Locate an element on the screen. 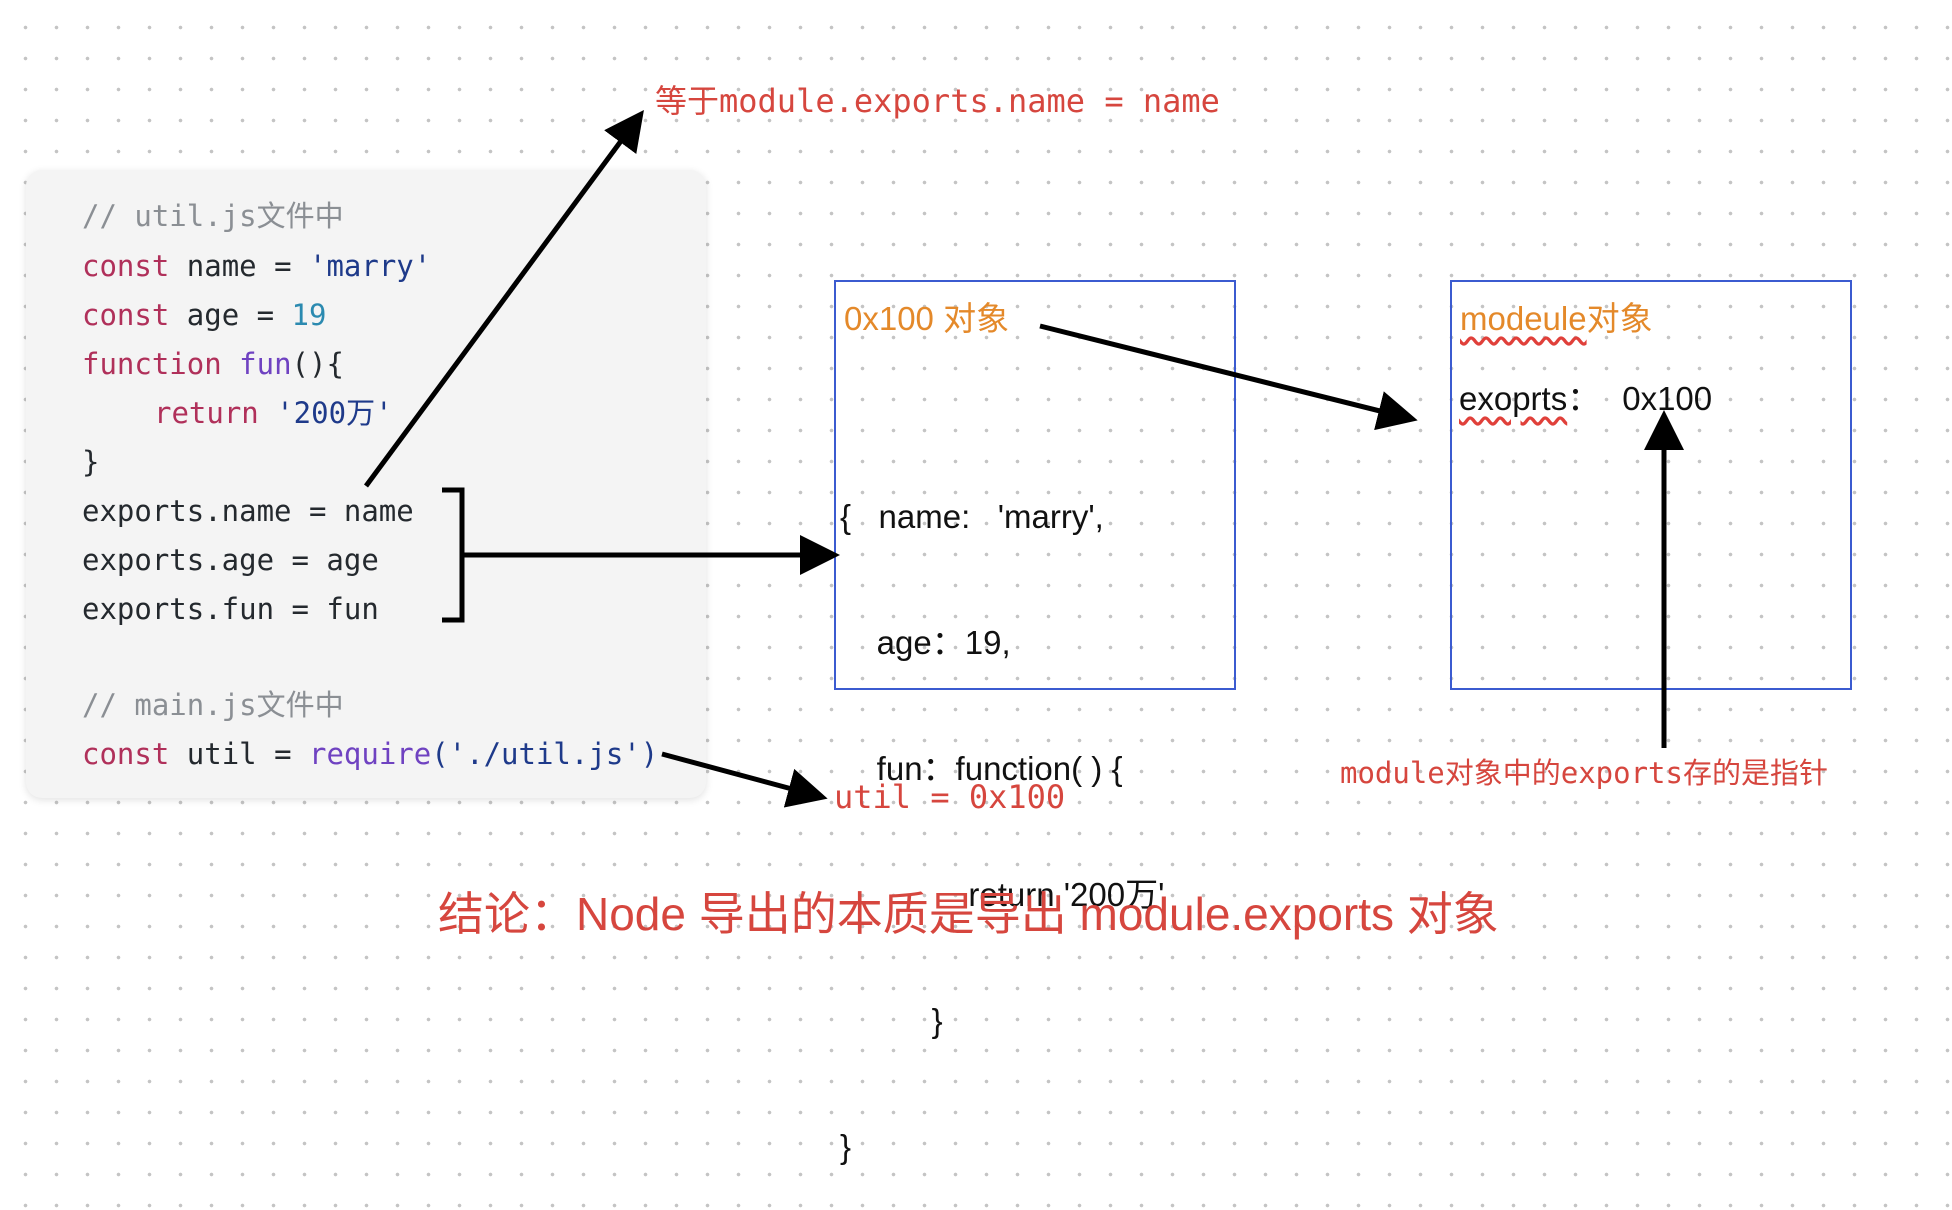  arrow-object-to-module is located at coordinates (1228, 377).